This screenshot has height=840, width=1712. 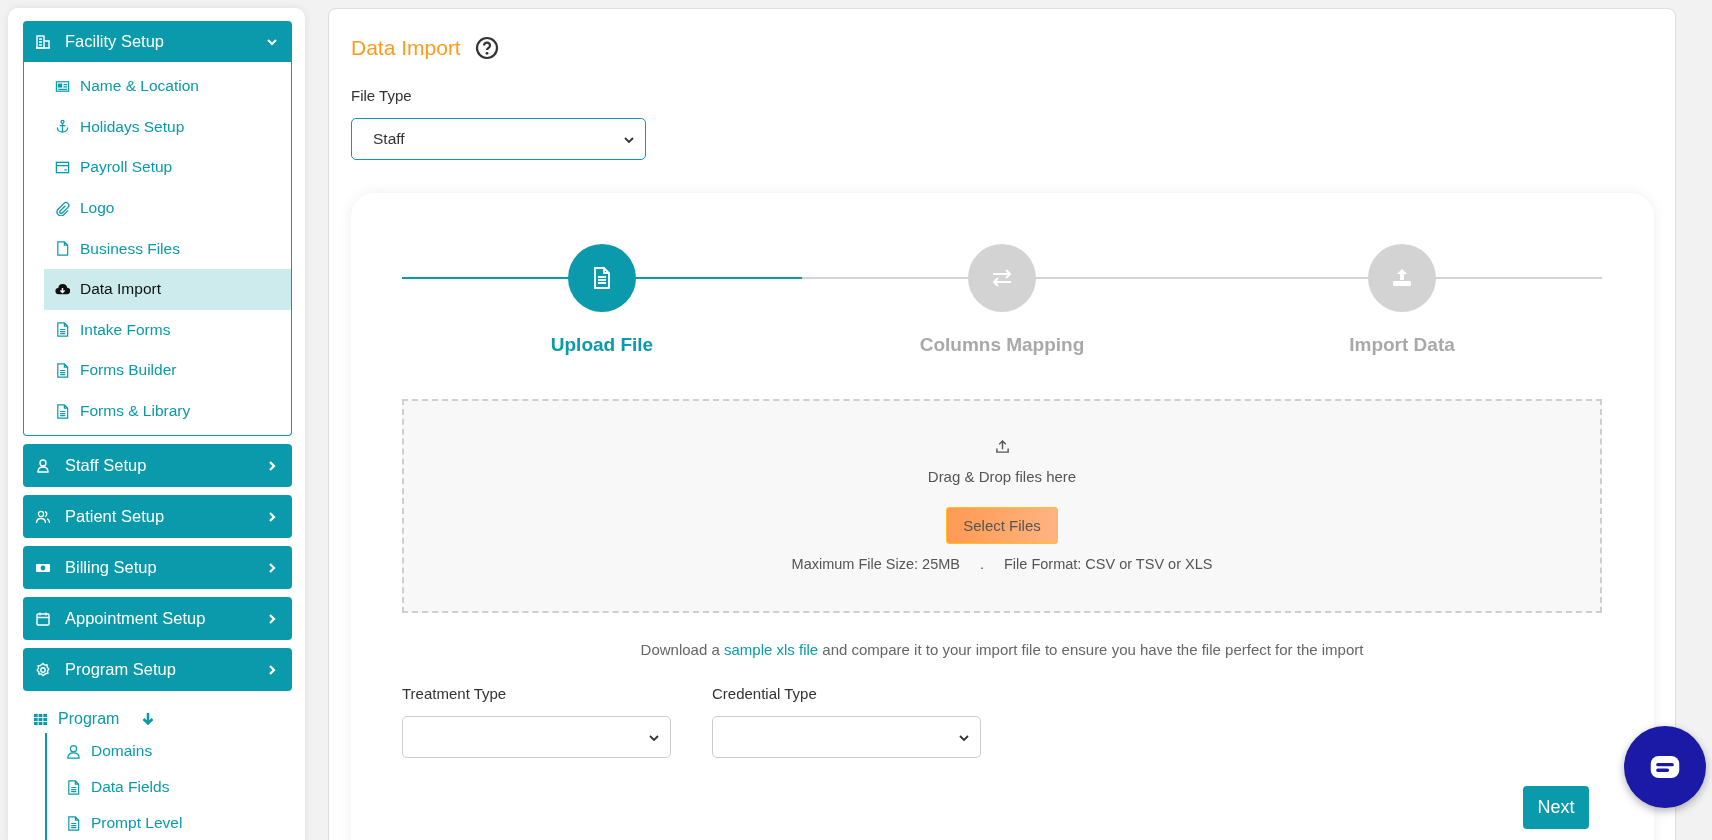 I want to click on sidebar-item-label: Name & Location, so click(x=139, y=86).